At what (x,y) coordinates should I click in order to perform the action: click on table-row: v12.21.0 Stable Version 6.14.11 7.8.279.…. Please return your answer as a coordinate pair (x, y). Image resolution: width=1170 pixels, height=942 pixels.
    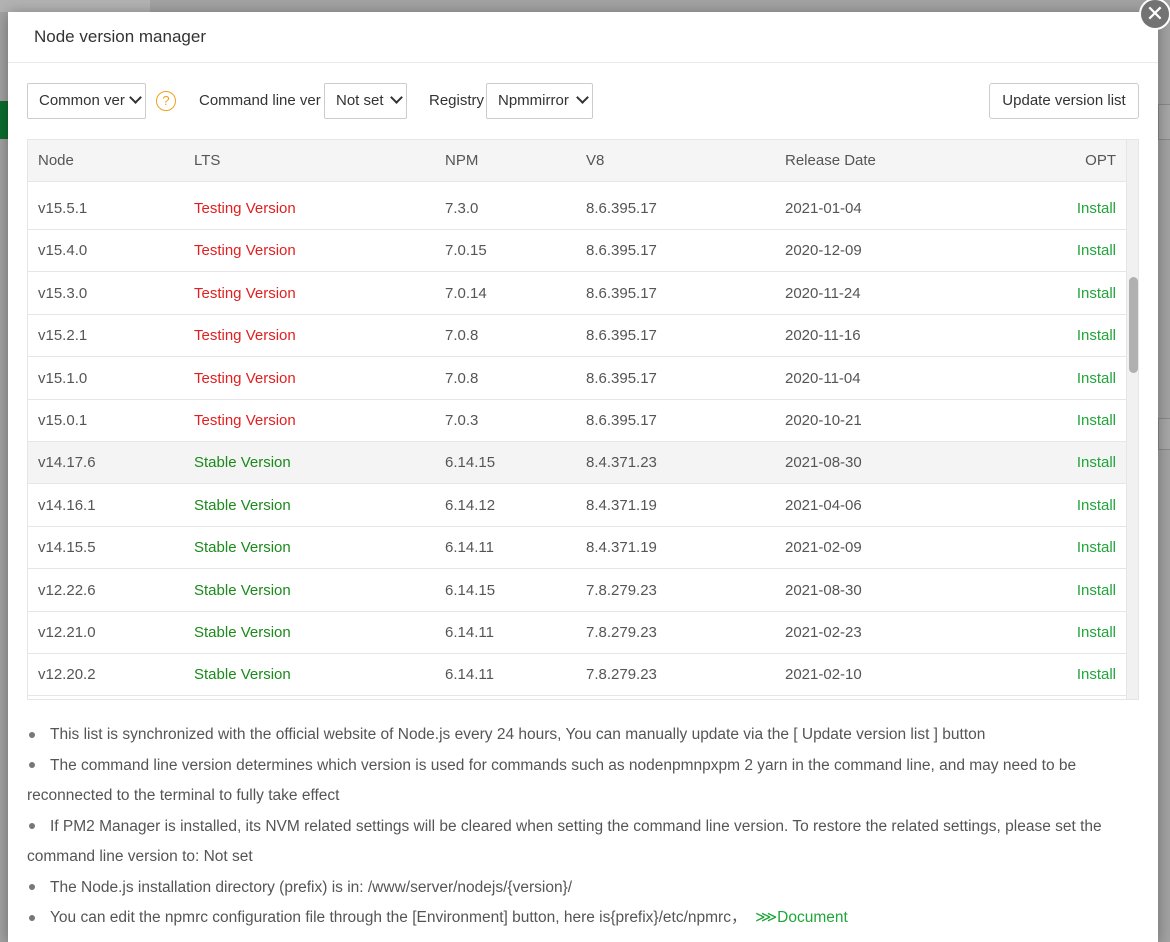
    Looking at the image, I should click on (577, 633).